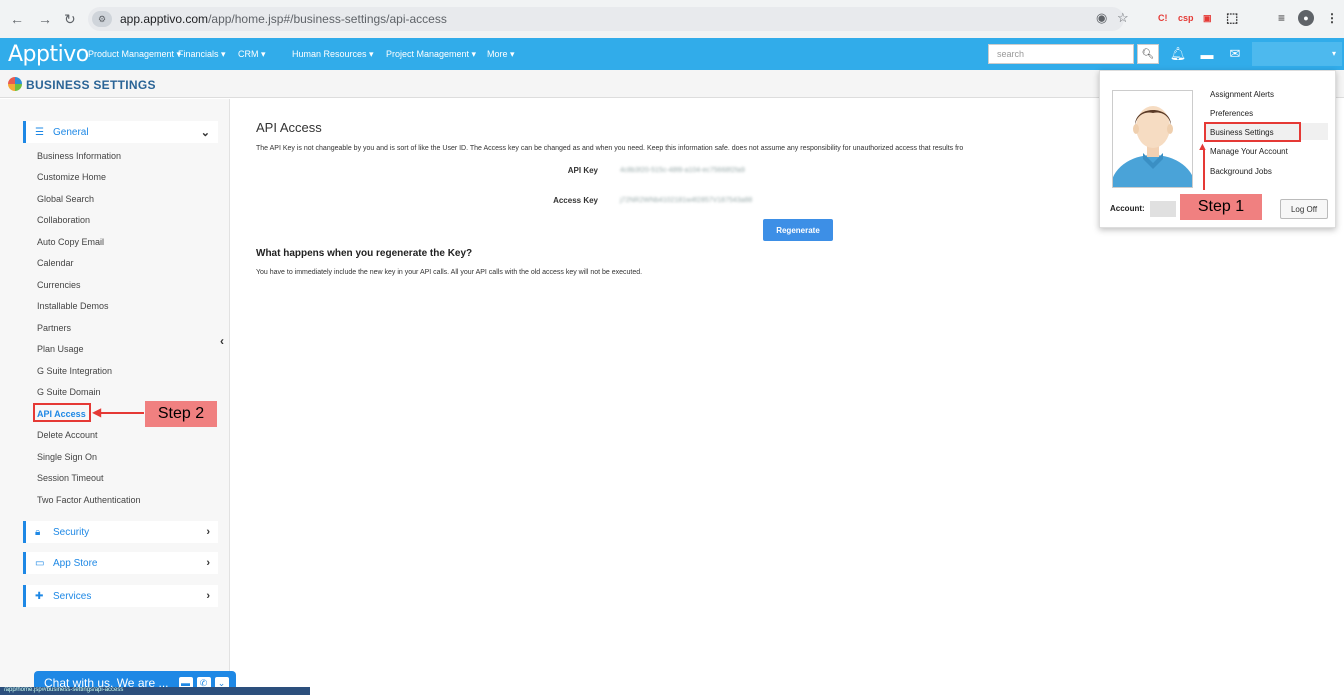 Image resolution: width=1344 pixels, height=695 pixels. What do you see at coordinates (202, 54) in the screenshot?
I see `menu-financials: Financials ▾` at bounding box center [202, 54].